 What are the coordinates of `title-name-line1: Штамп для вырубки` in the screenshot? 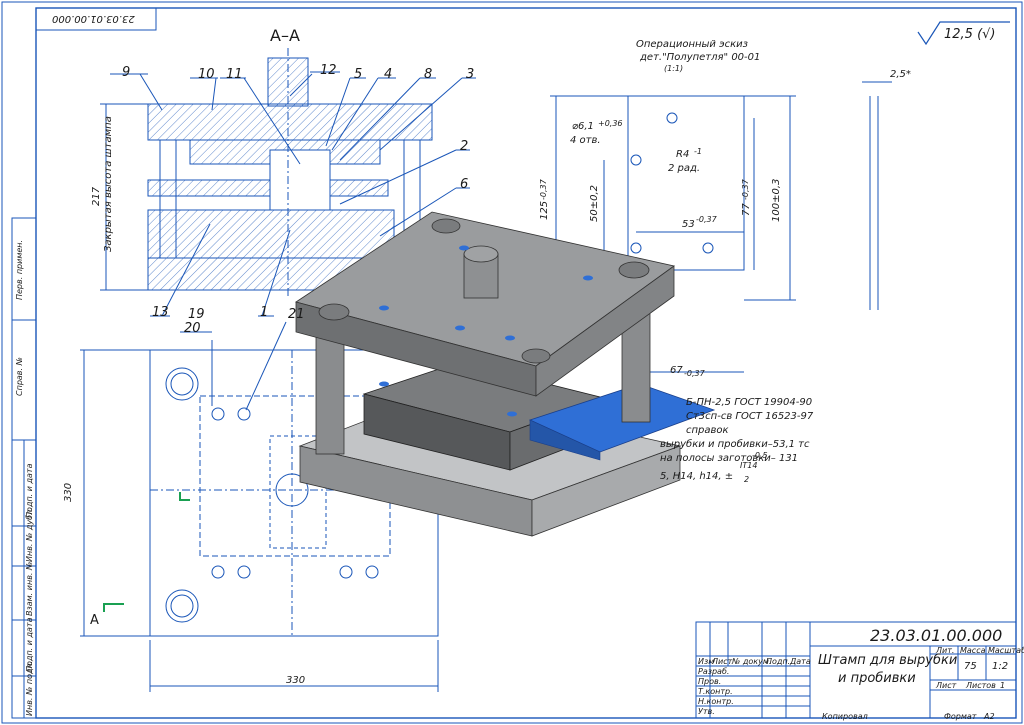 It's located at (888, 660).